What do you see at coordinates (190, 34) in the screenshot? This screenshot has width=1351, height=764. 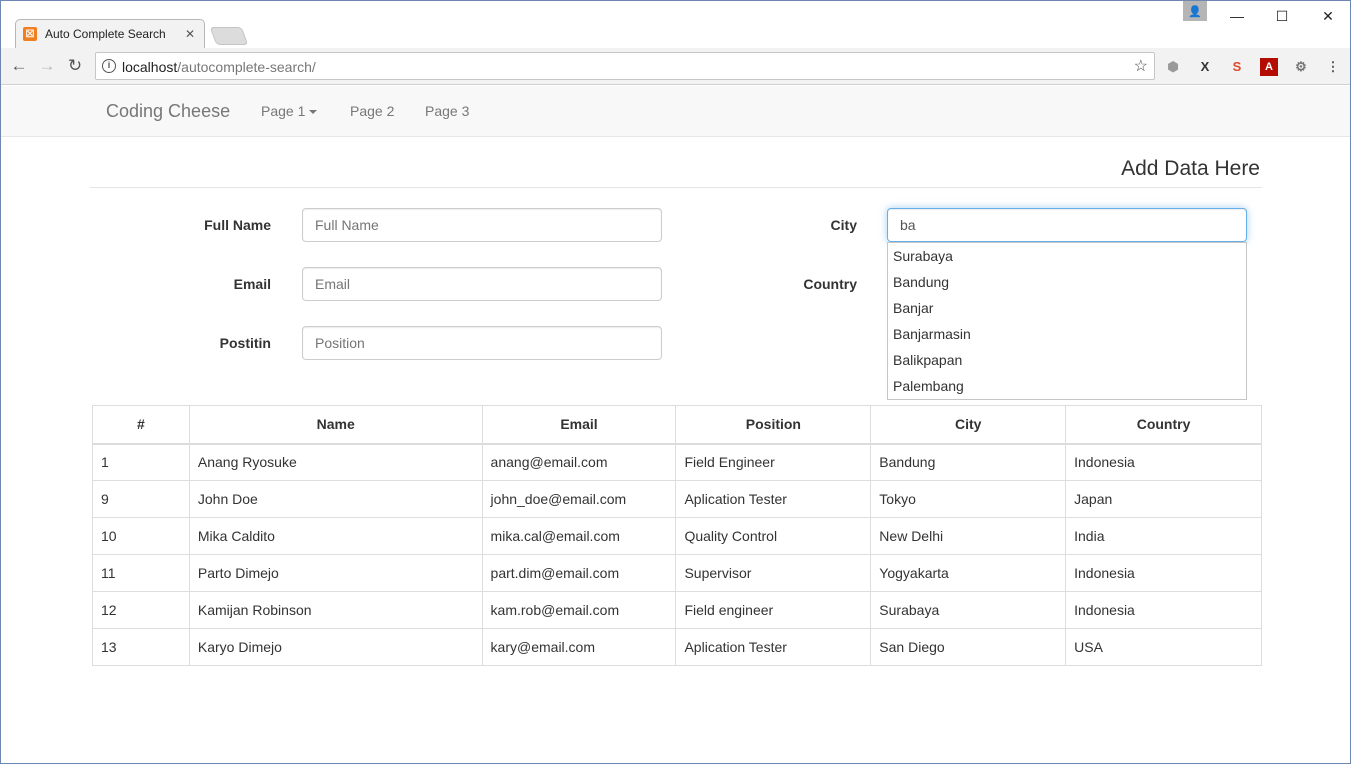 I see `close-tab-icon: ✕` at bounding box center [190, 34].